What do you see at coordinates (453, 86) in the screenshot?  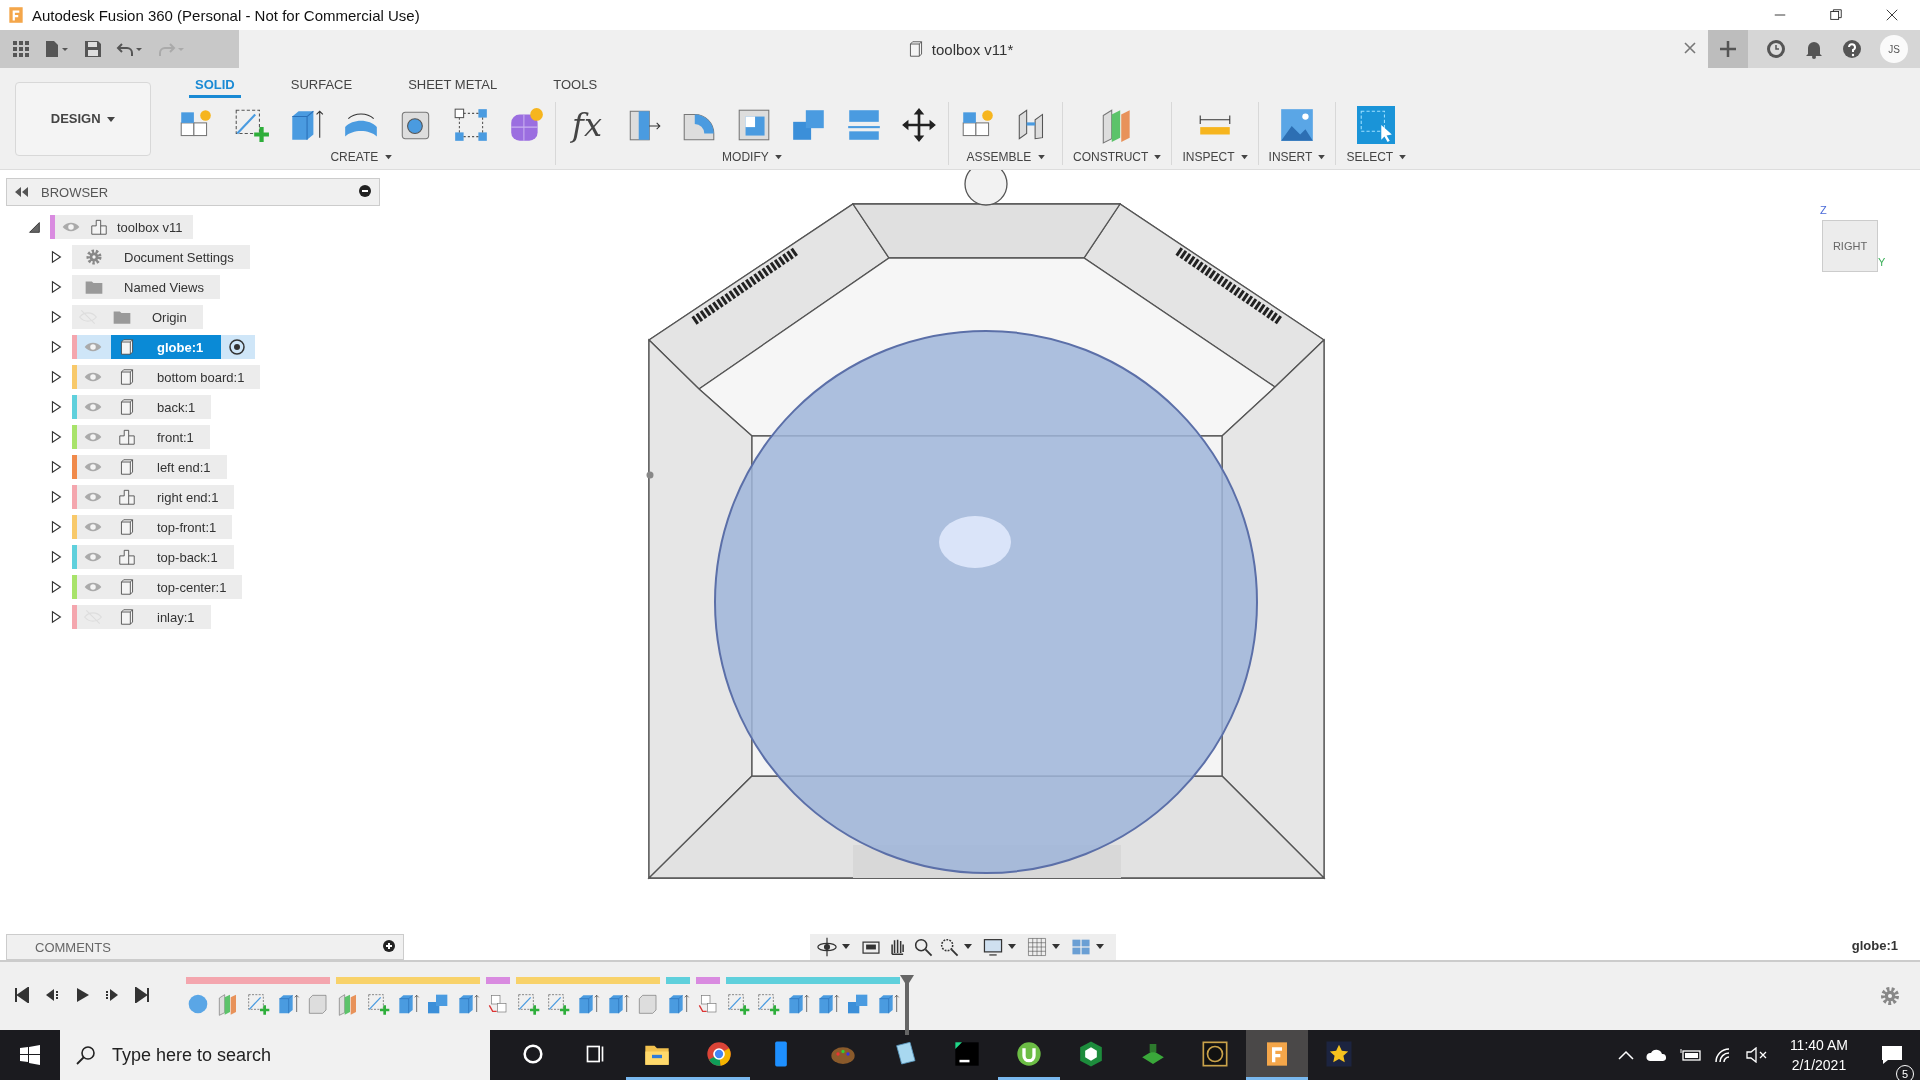 I see `ribbon-tab: SHEET METAL` at bounding box center [453, 86].